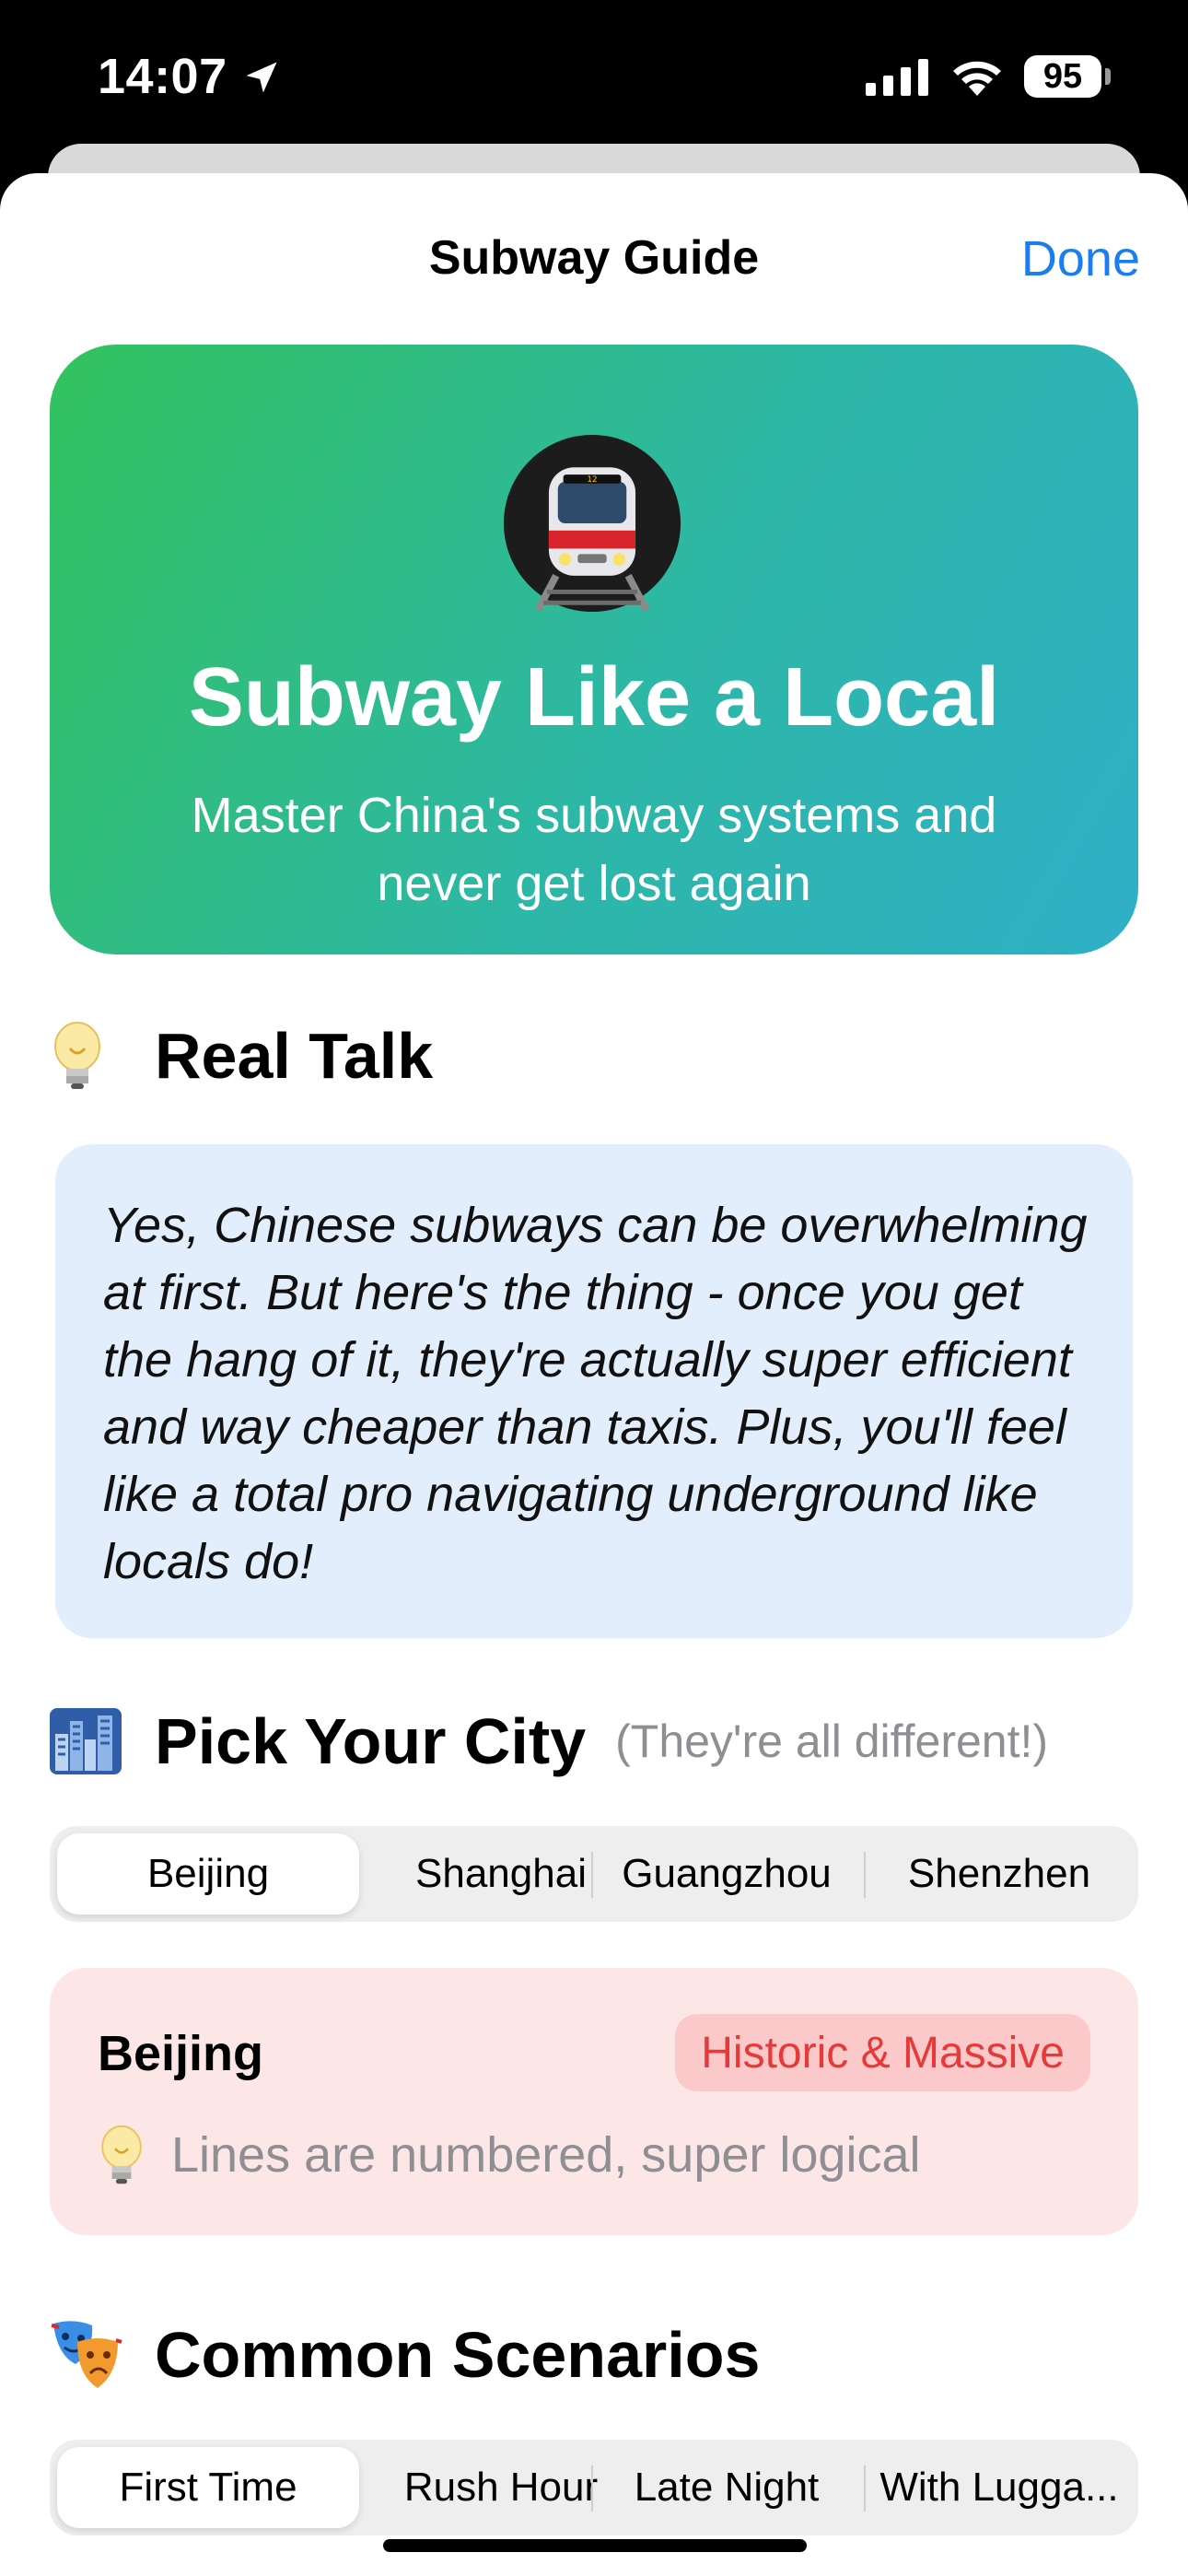  What do you see at coordinates (181, 2053) in the screenshot?
I see `city-name: Beijing` at bounding box center [181, 2053].